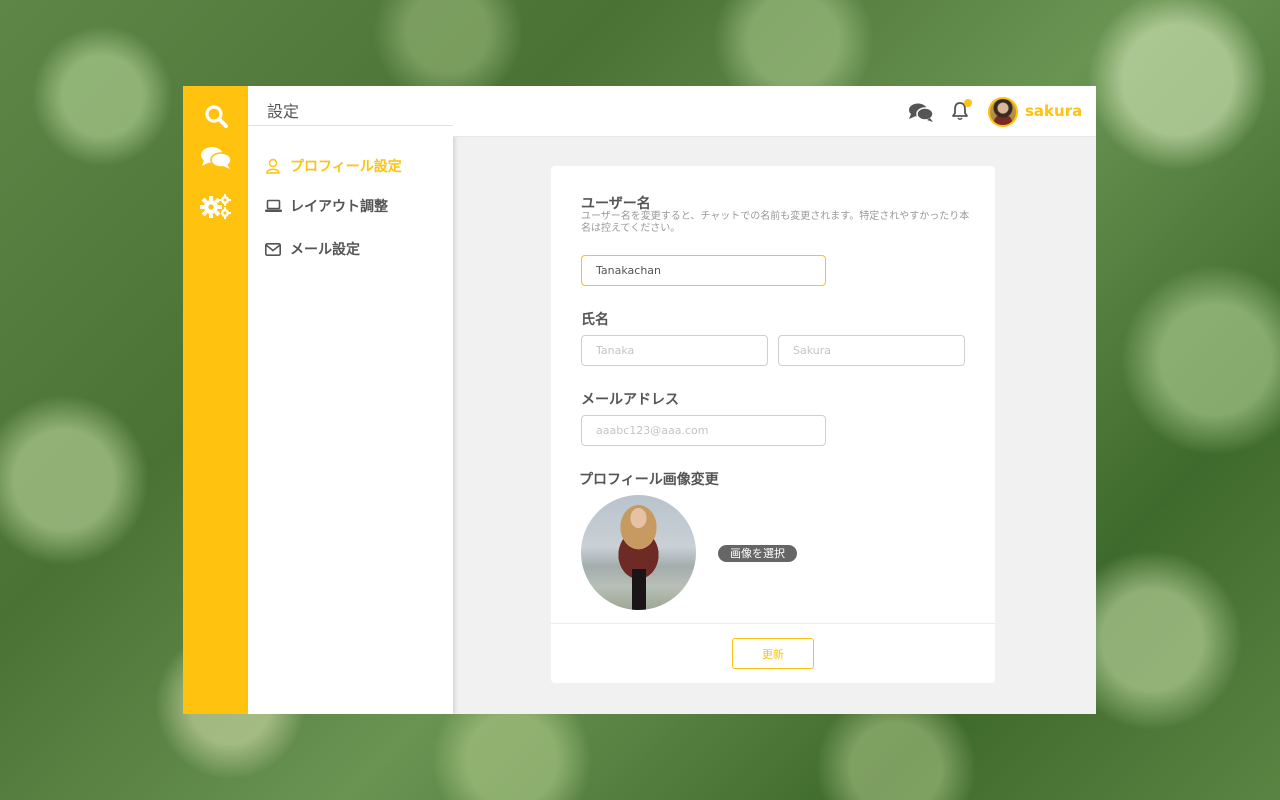 The width and height of the screenshot is (1280, 800). What do you see at coordinates (968, 103) in the screenshot?
I see `notification-dot` at bounding box center [968, 103].